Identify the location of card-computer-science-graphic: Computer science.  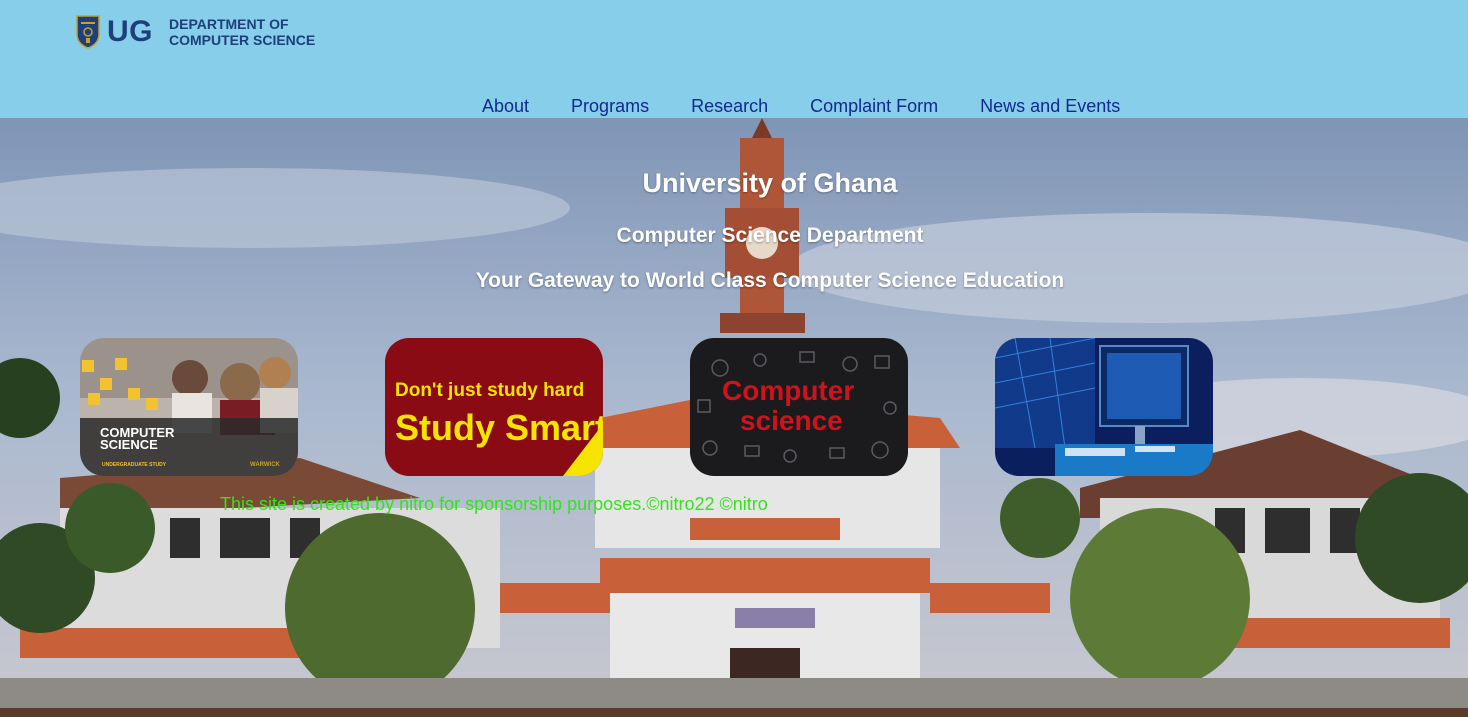
(799, 407).